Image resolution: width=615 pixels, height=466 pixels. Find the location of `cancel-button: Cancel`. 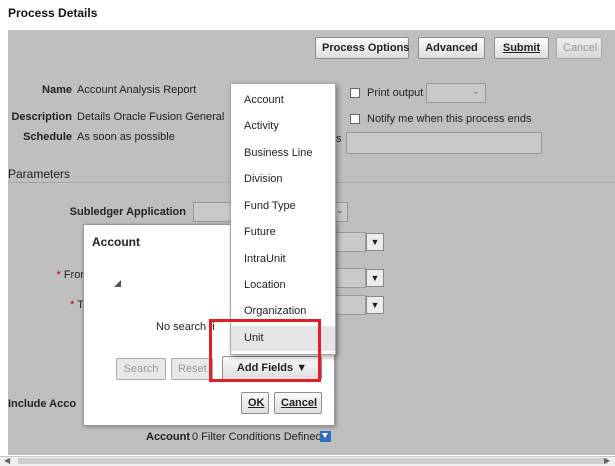

cancel-button: Cancel is located at coordinates (579, 48).